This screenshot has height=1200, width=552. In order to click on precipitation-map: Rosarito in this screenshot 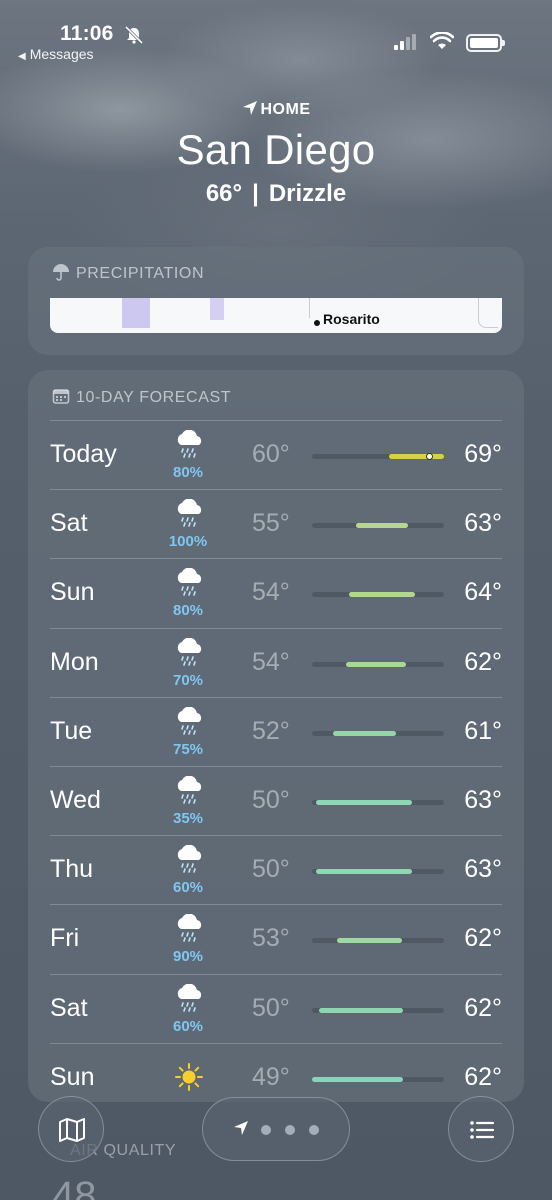, I will do `click(276, 315)`.